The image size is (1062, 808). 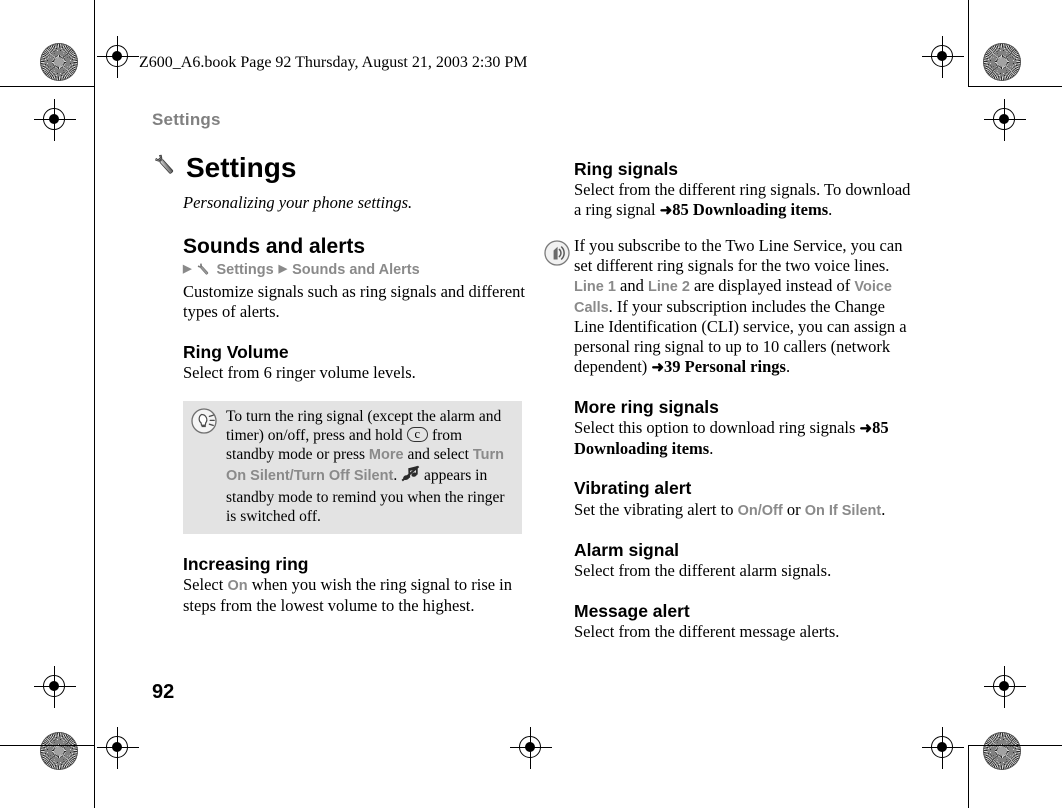 I want to click on increasing-ring-text-1: Select, so click(x=205, y=585).